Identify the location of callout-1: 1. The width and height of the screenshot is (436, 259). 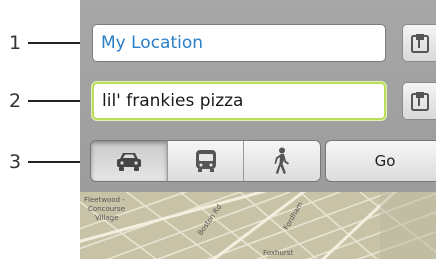
(49, 43).